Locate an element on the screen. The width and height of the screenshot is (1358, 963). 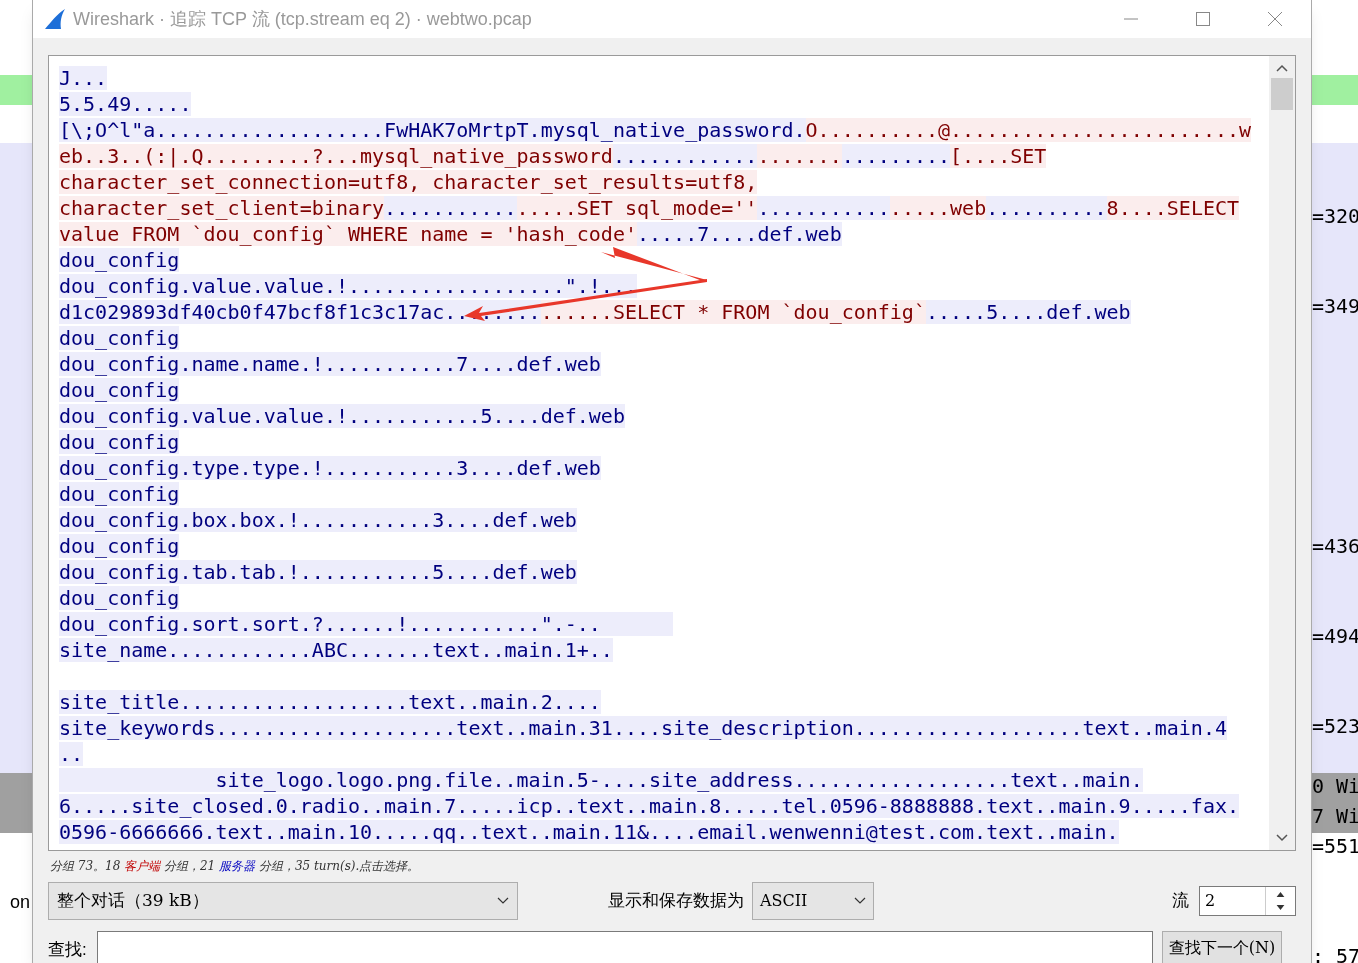
server-data-text: dou_config.box.box.!...........3....def.web is located at coordinates (318, 520).